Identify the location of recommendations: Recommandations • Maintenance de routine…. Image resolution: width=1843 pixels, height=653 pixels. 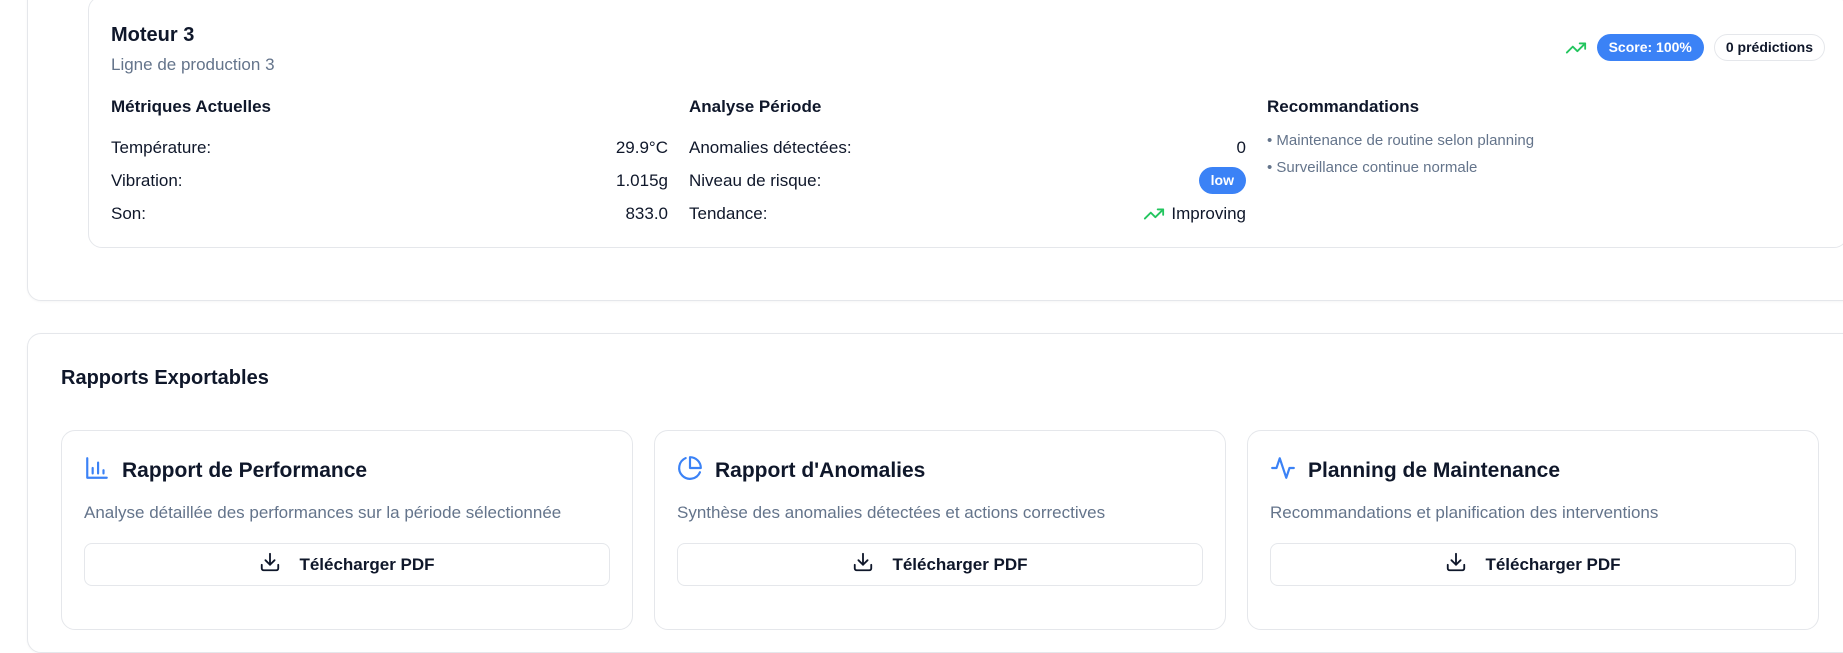
(1545, 141).